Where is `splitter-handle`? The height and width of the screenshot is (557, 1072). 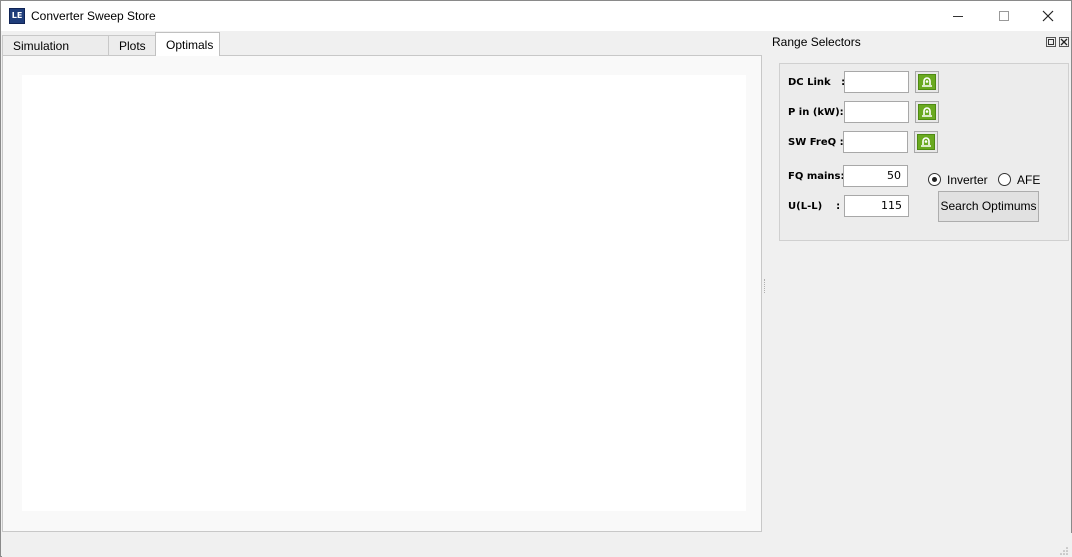 splitter-handle is located at coordinates (765, 286).